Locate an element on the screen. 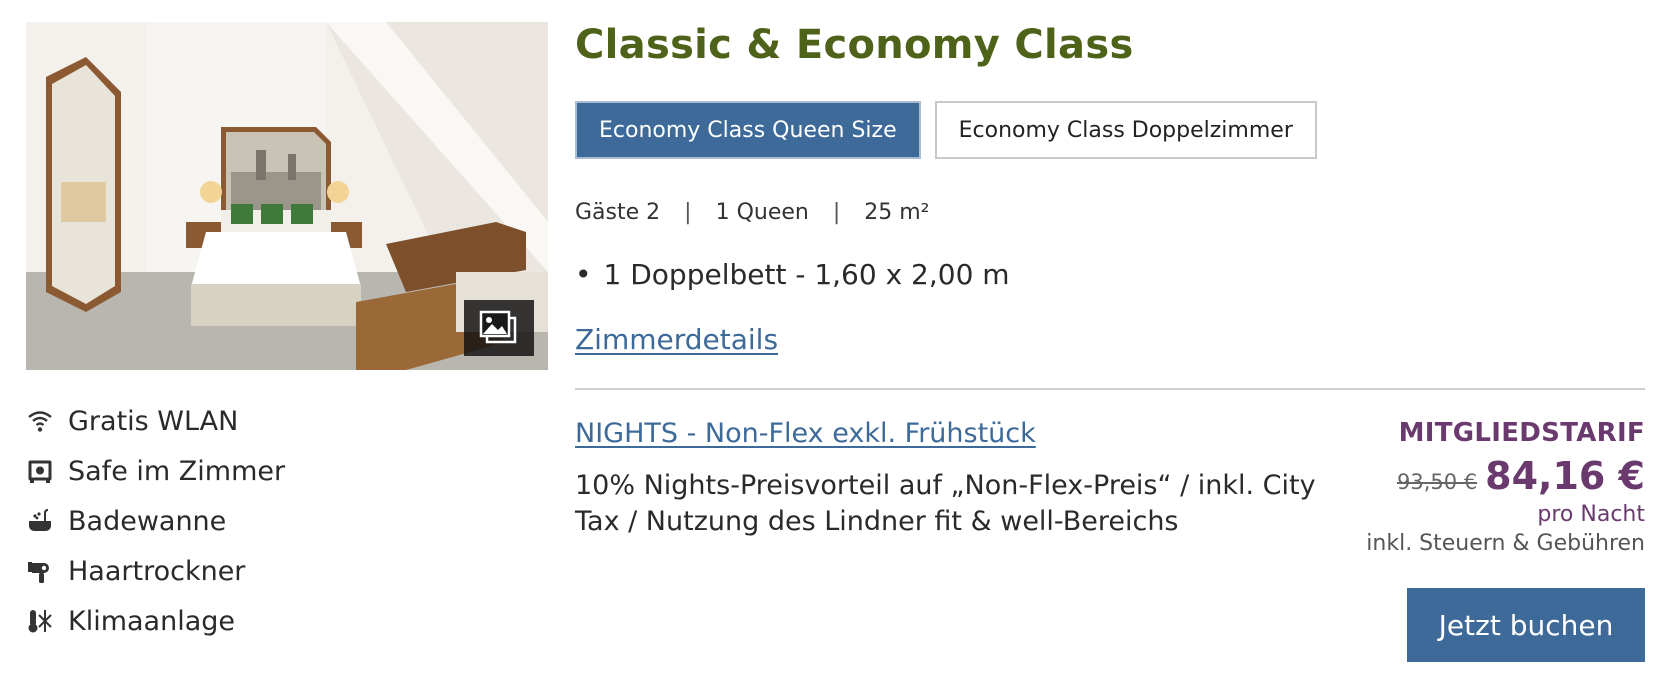  tab-economy-queen: Economy Class Queen Size is located at coordinates (748, 130).